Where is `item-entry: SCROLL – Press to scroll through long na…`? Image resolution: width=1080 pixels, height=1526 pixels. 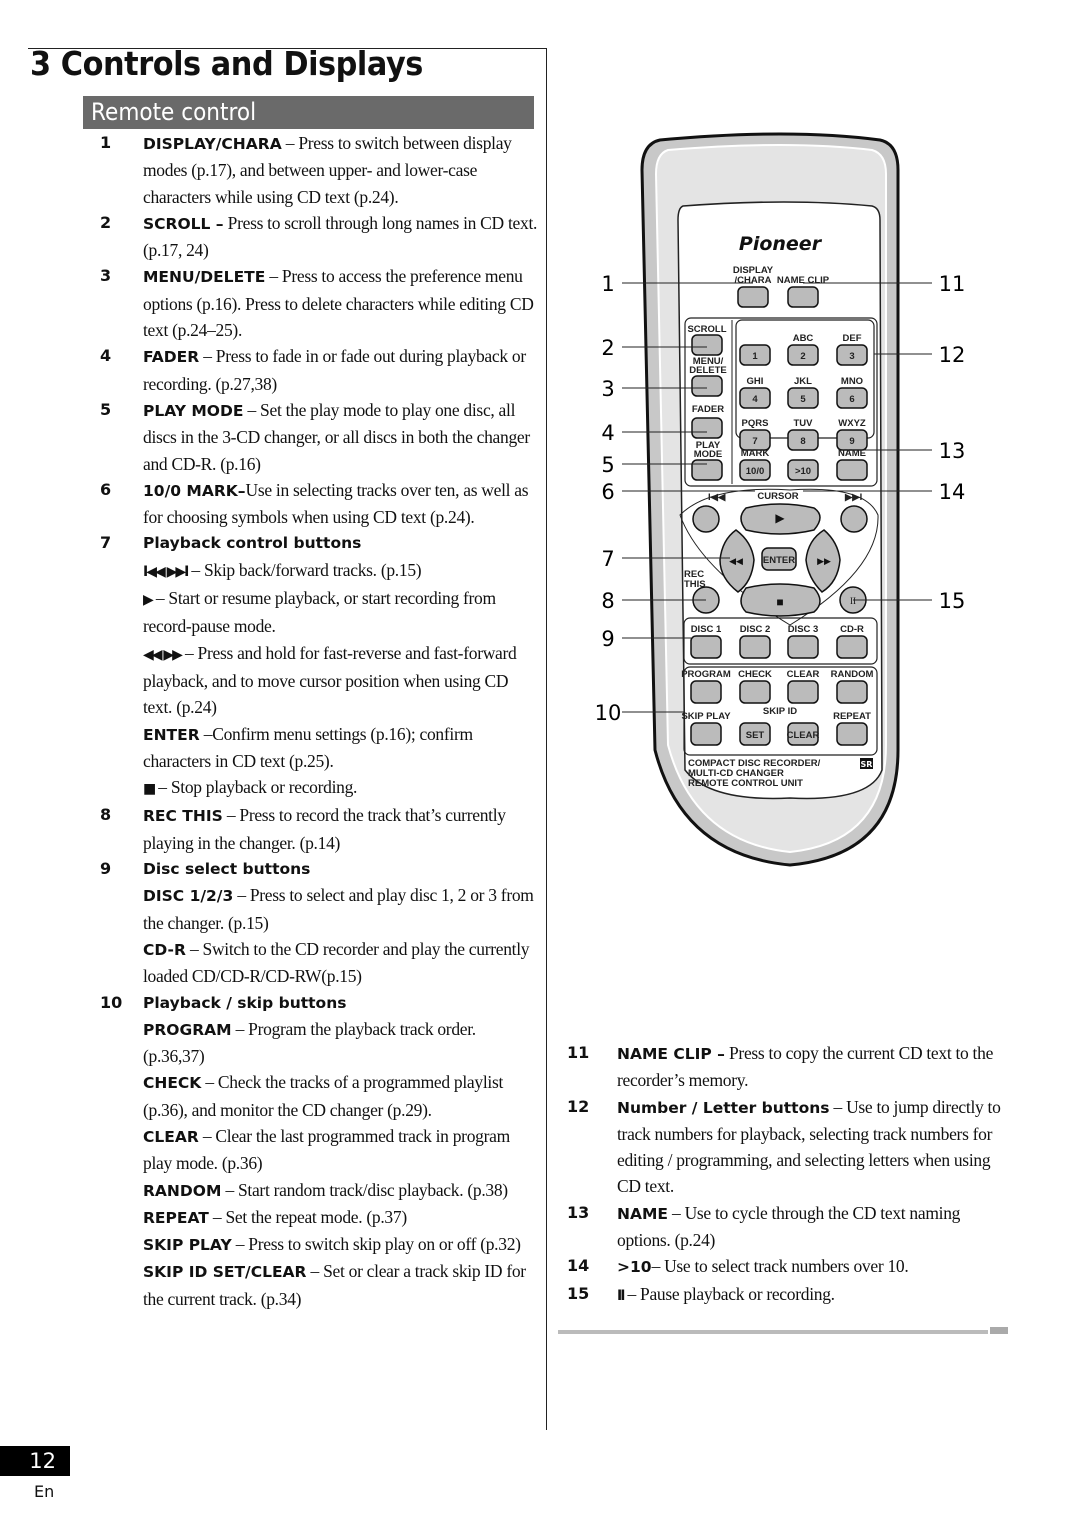
item-entry: SCROLL – Press to scroll through long na… is located at coordinates (340, 236).